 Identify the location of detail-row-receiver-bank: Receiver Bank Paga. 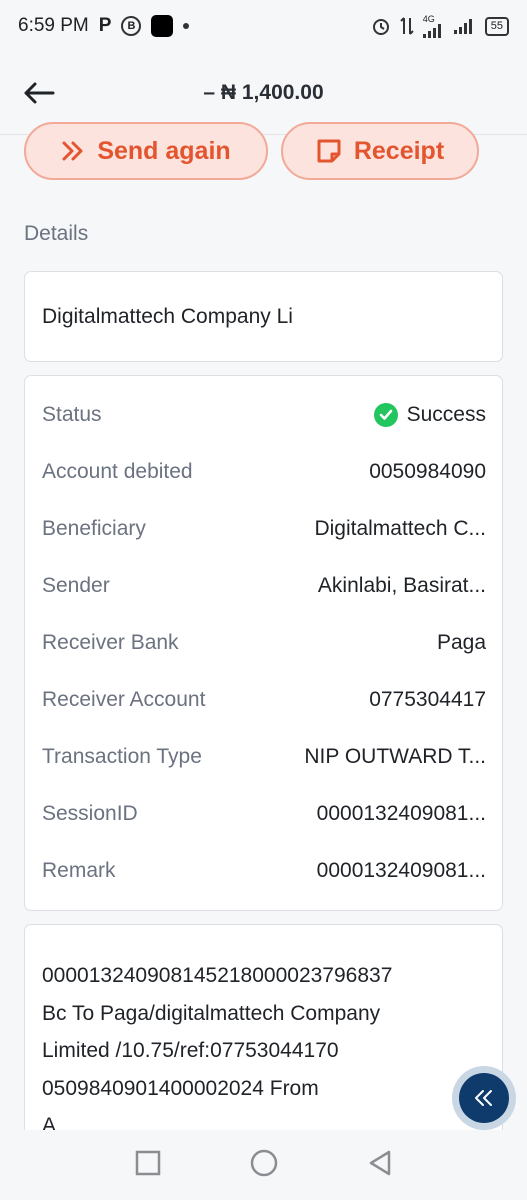
(264, 642).